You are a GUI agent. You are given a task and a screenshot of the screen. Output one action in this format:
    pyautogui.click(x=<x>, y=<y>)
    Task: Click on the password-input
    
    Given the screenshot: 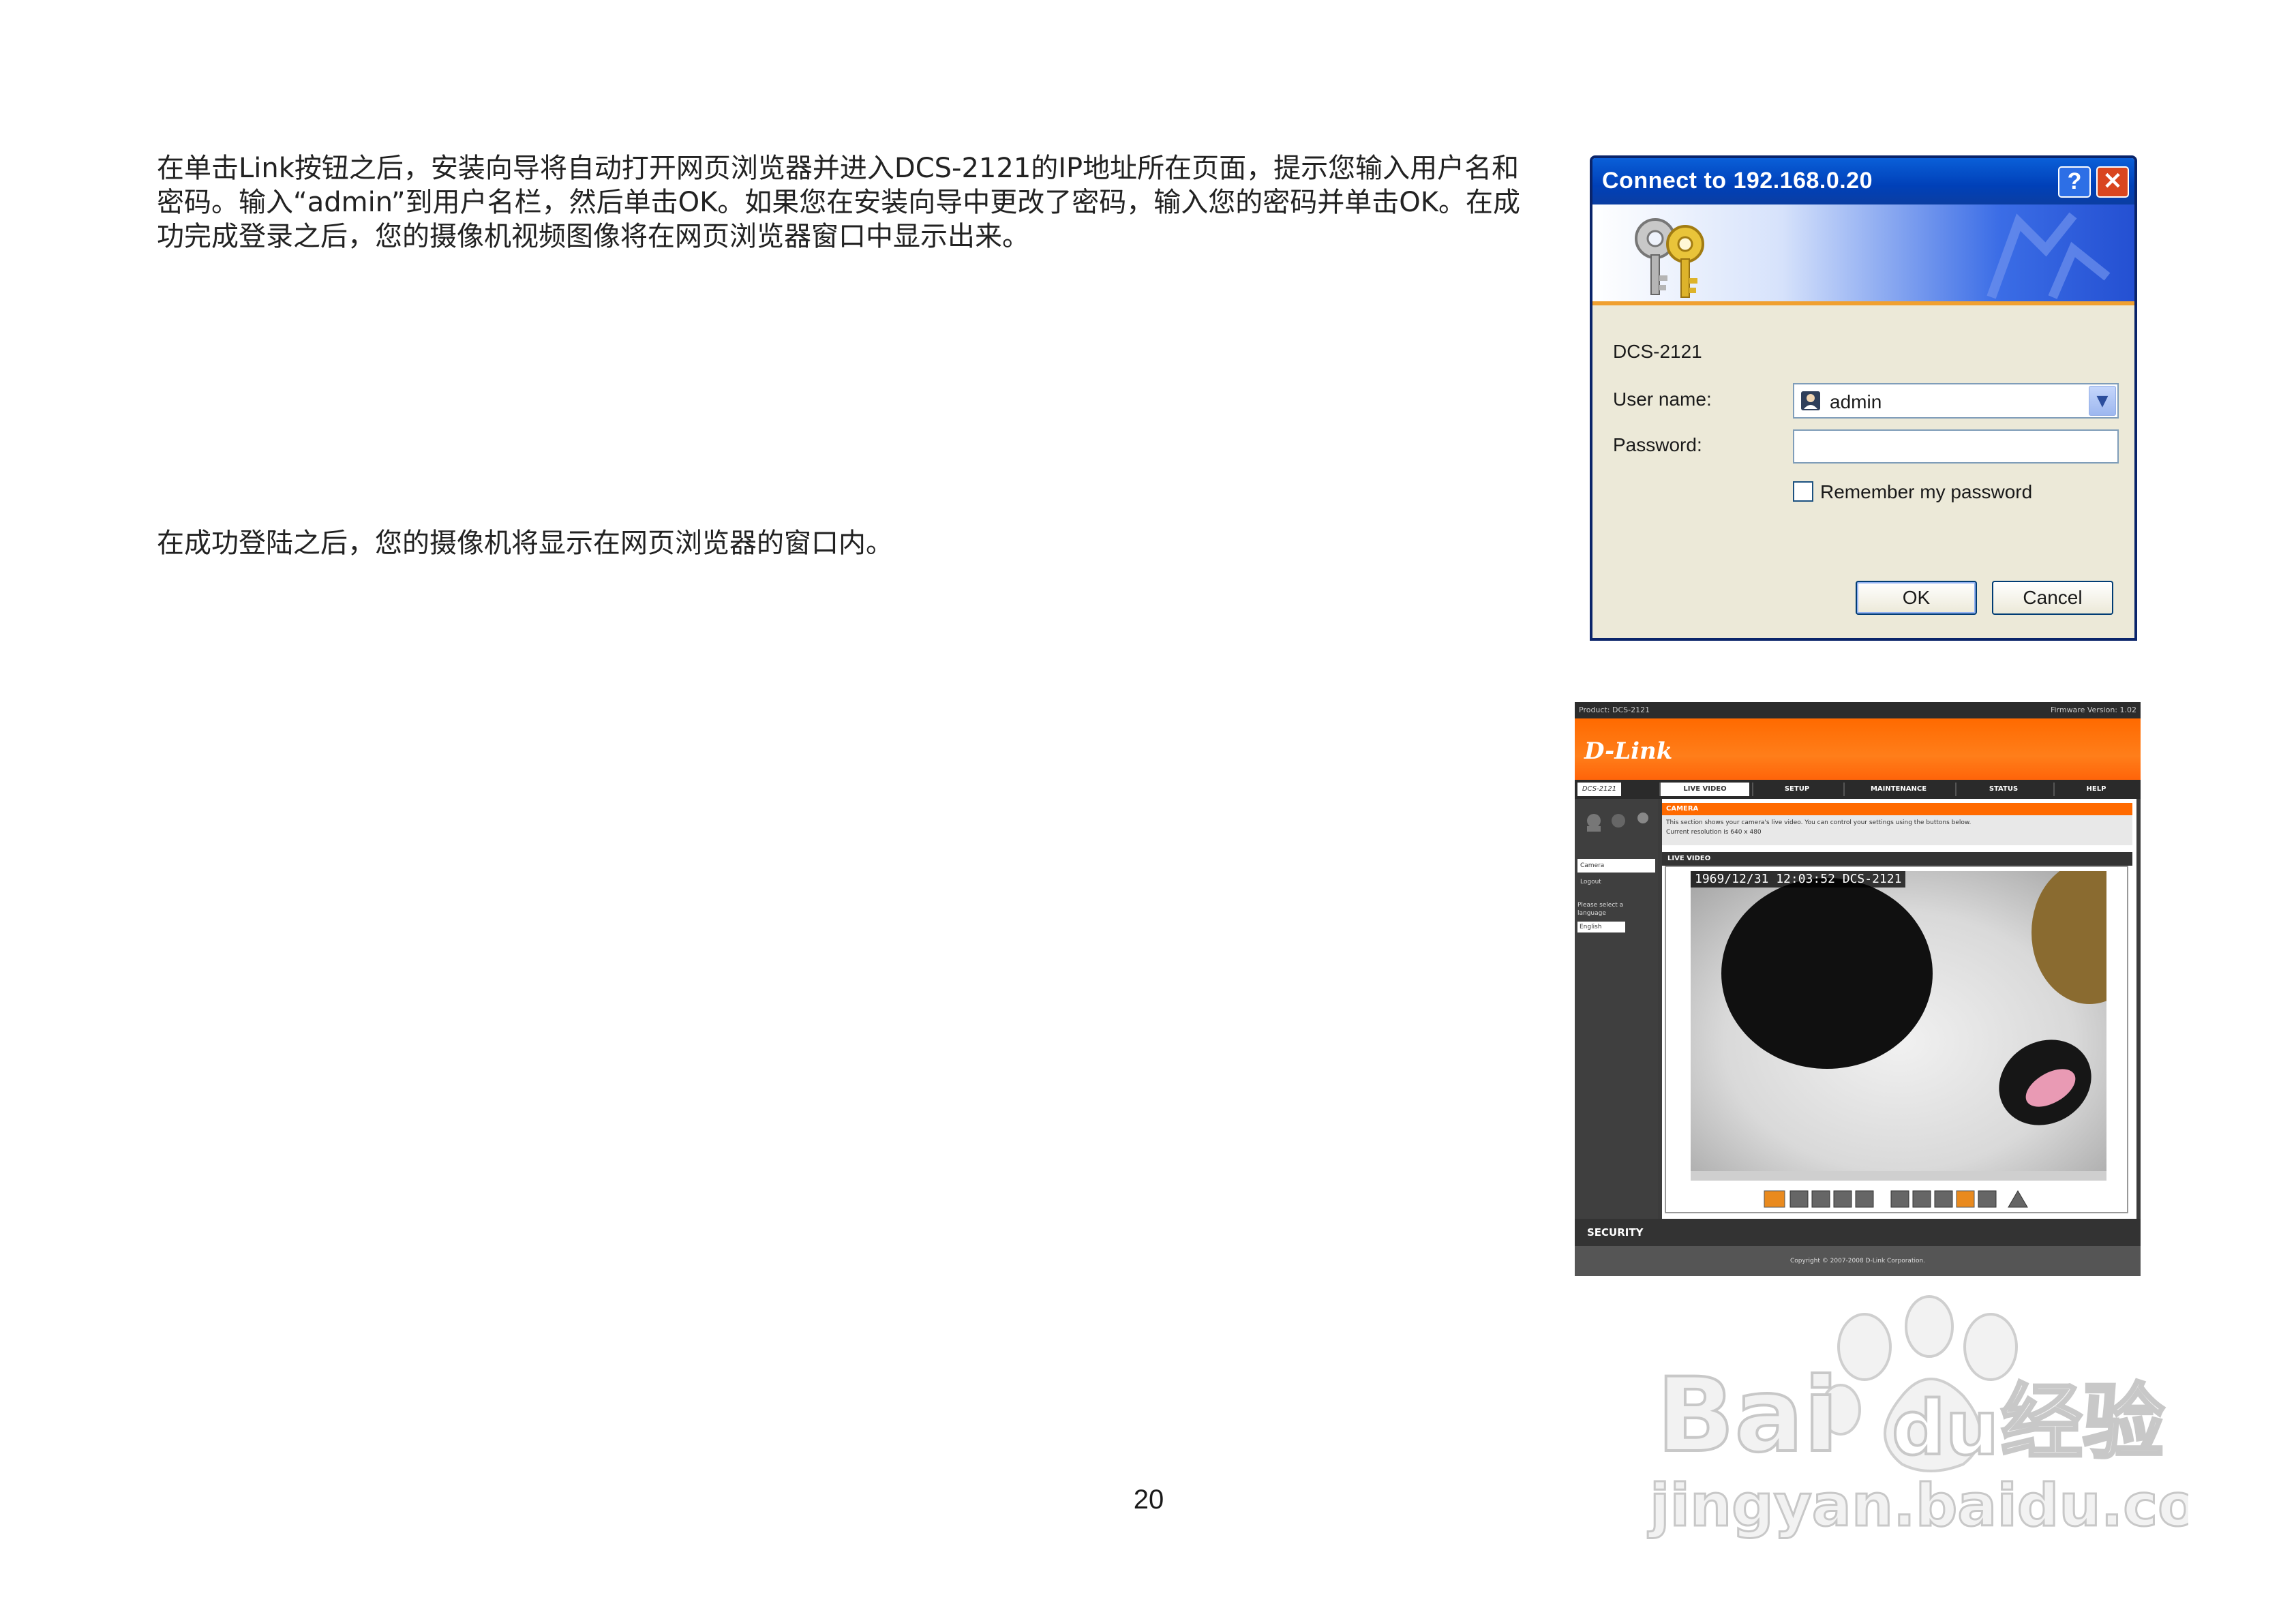 What is the action you would take?
    pyautogui.click(x=1956, y=447)
    